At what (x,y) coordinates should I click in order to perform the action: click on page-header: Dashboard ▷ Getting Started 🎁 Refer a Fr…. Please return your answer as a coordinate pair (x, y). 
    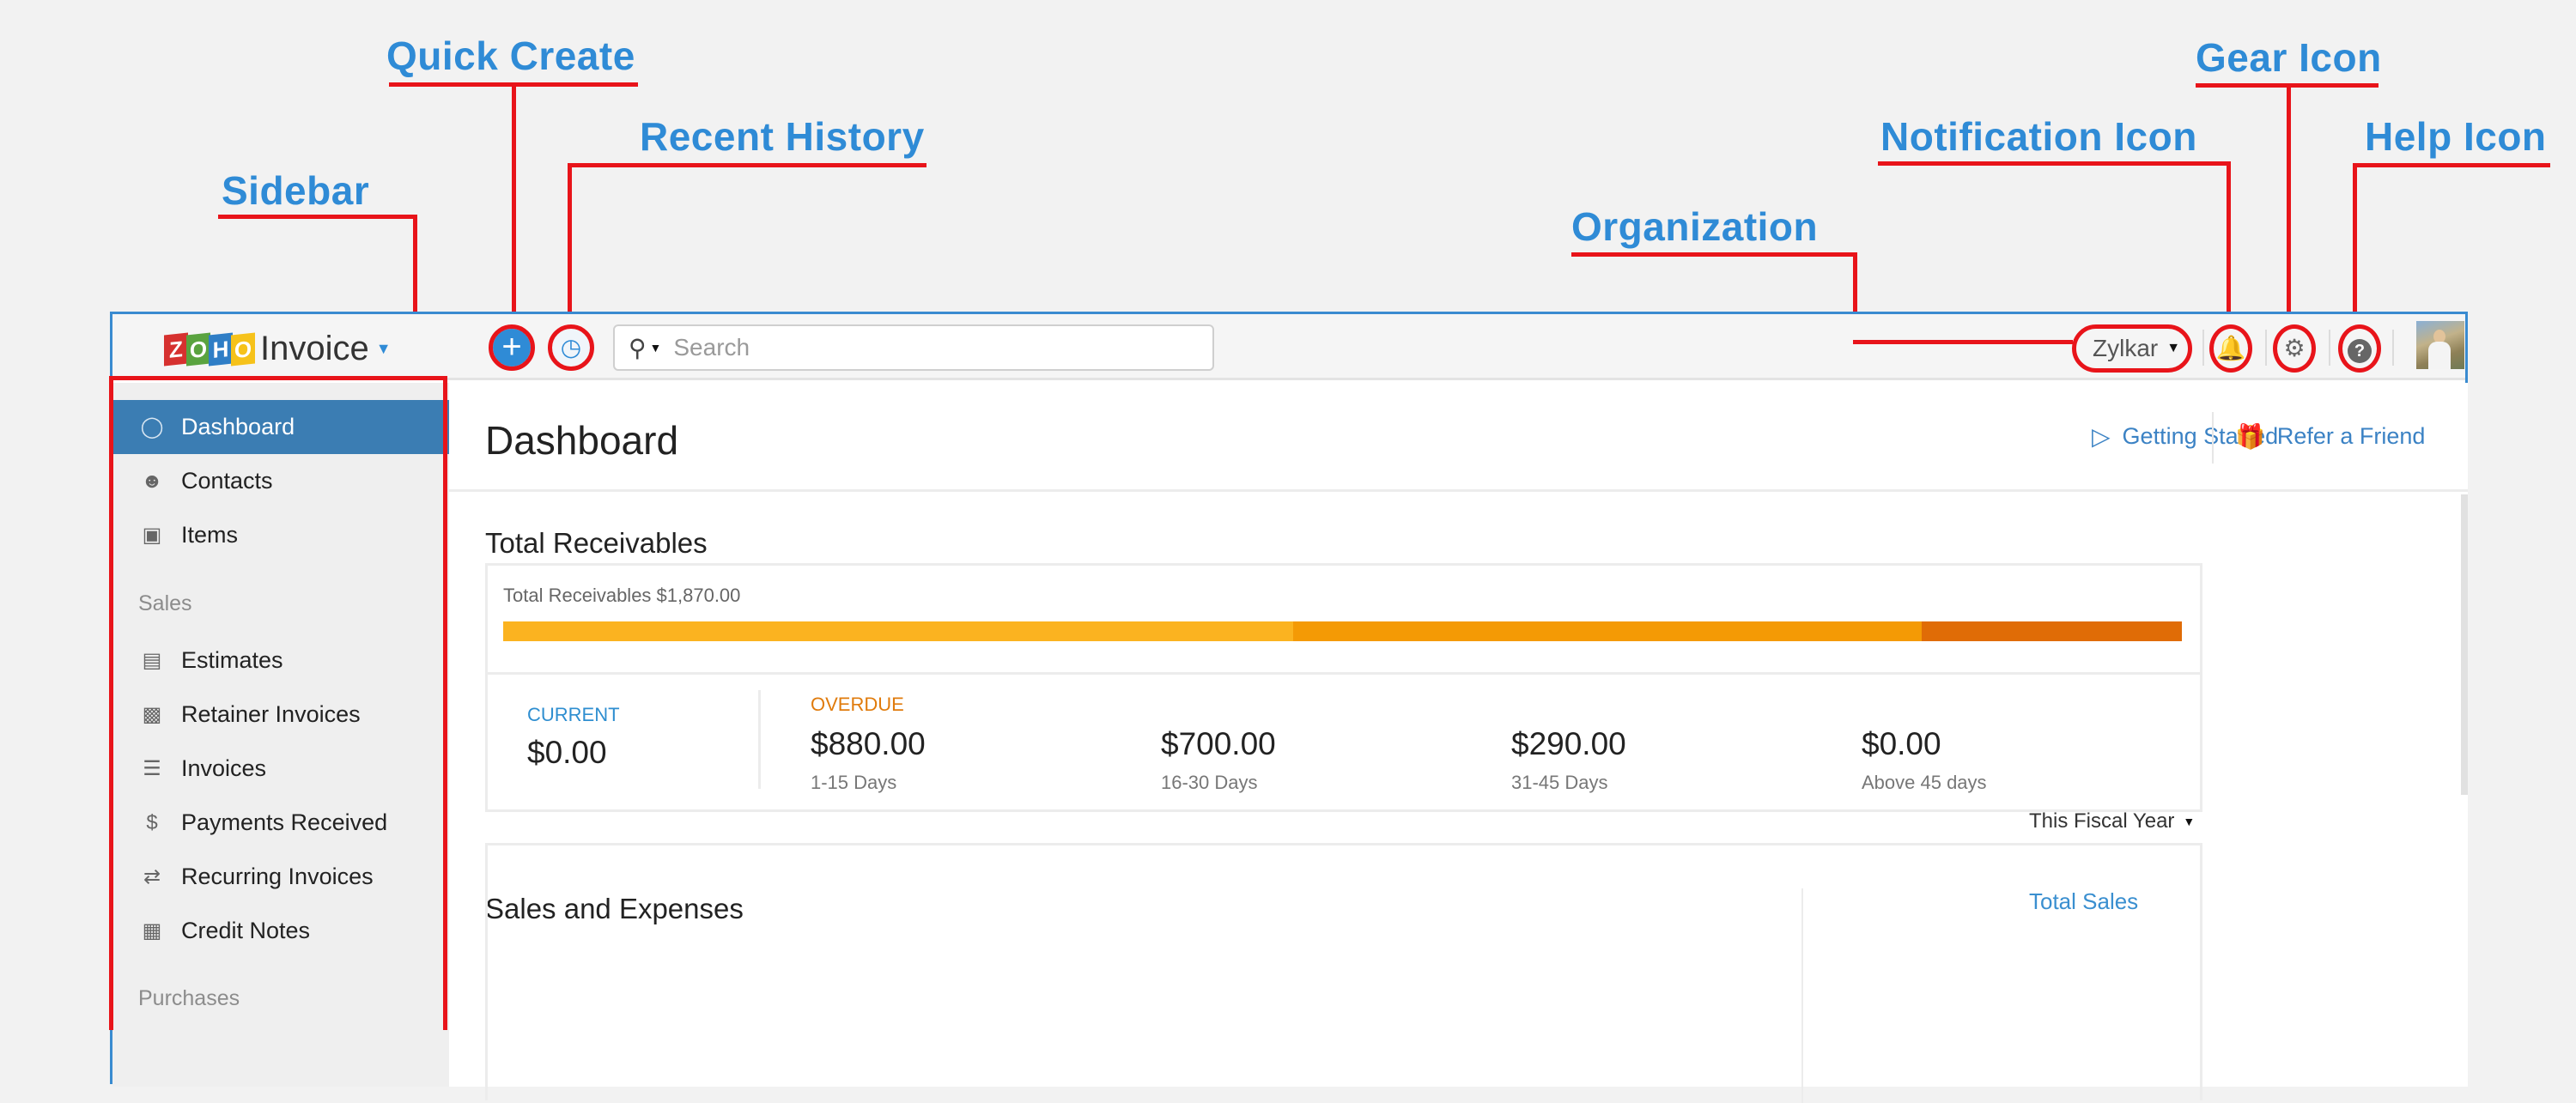
    Looking at the image, I should click on (1459, 437).